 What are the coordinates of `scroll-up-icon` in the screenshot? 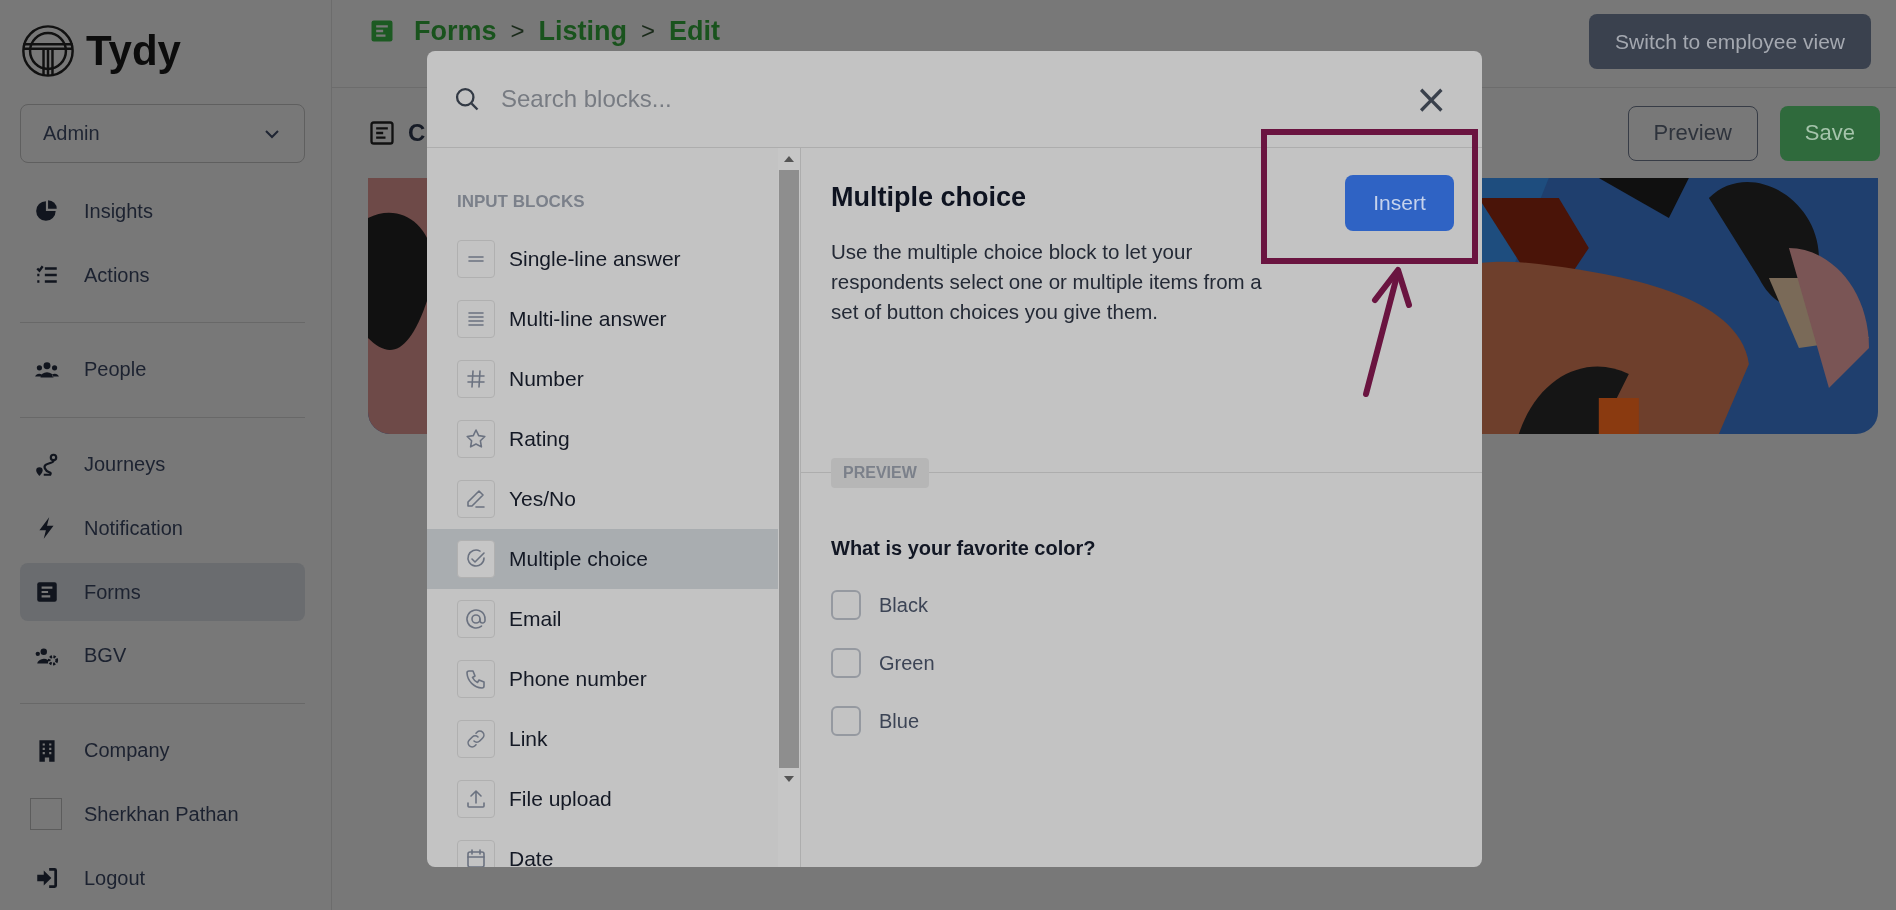 It's located at (789, 159).